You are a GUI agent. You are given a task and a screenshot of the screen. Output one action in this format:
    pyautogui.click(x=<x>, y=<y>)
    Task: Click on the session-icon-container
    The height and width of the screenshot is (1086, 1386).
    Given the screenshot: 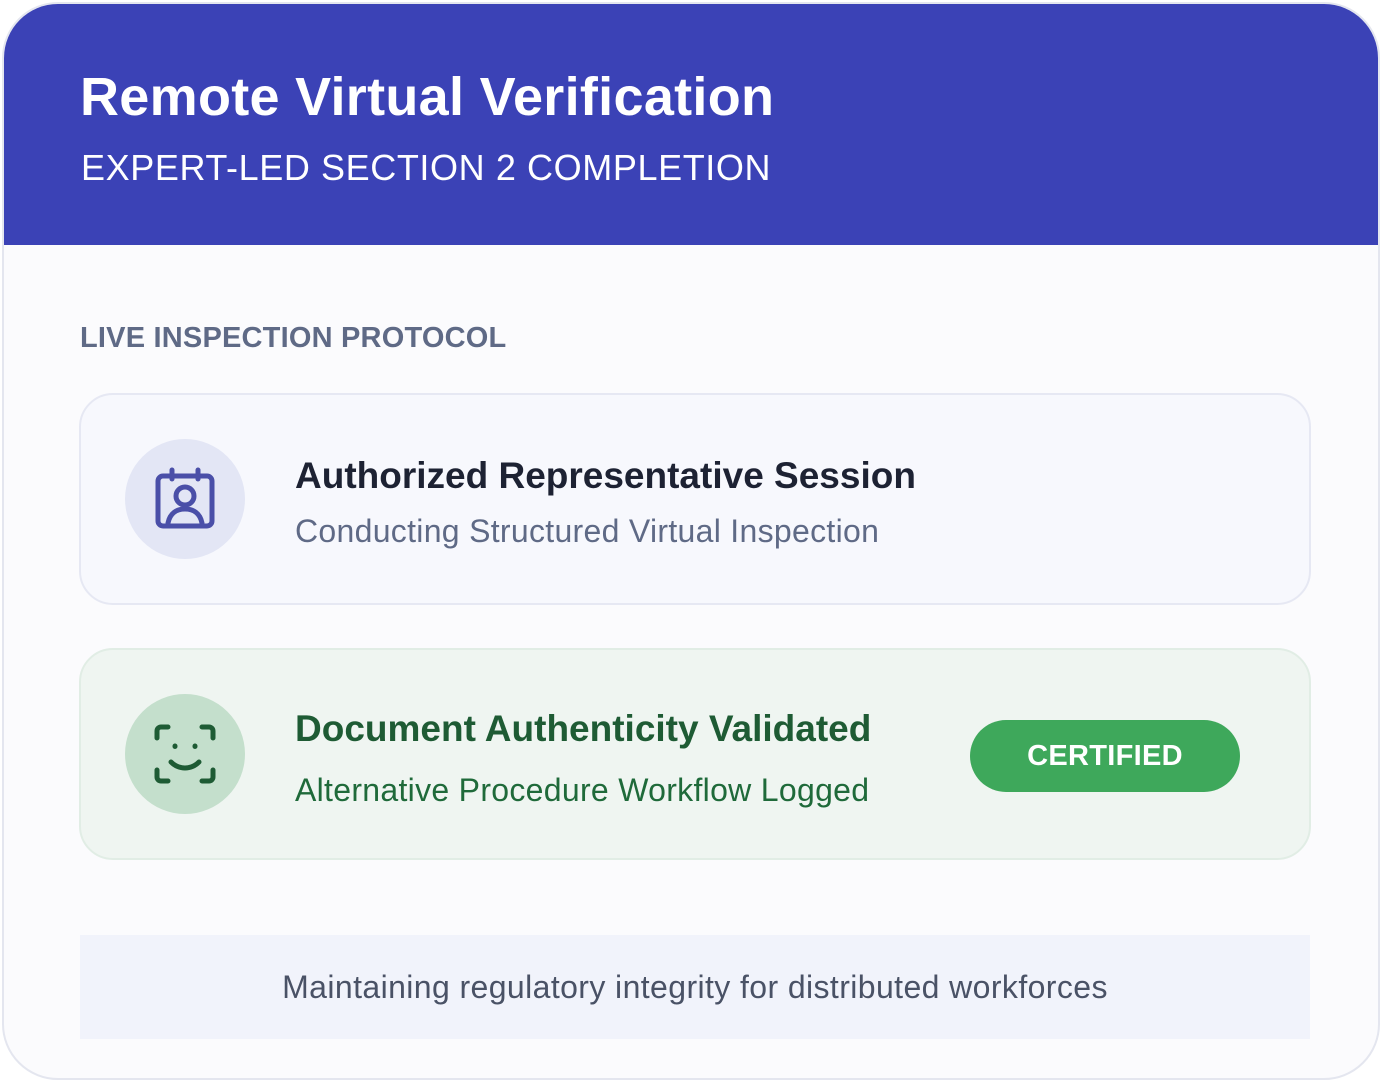 What is the action you would take?
    pyautogui.click(x=185, y=499)
    